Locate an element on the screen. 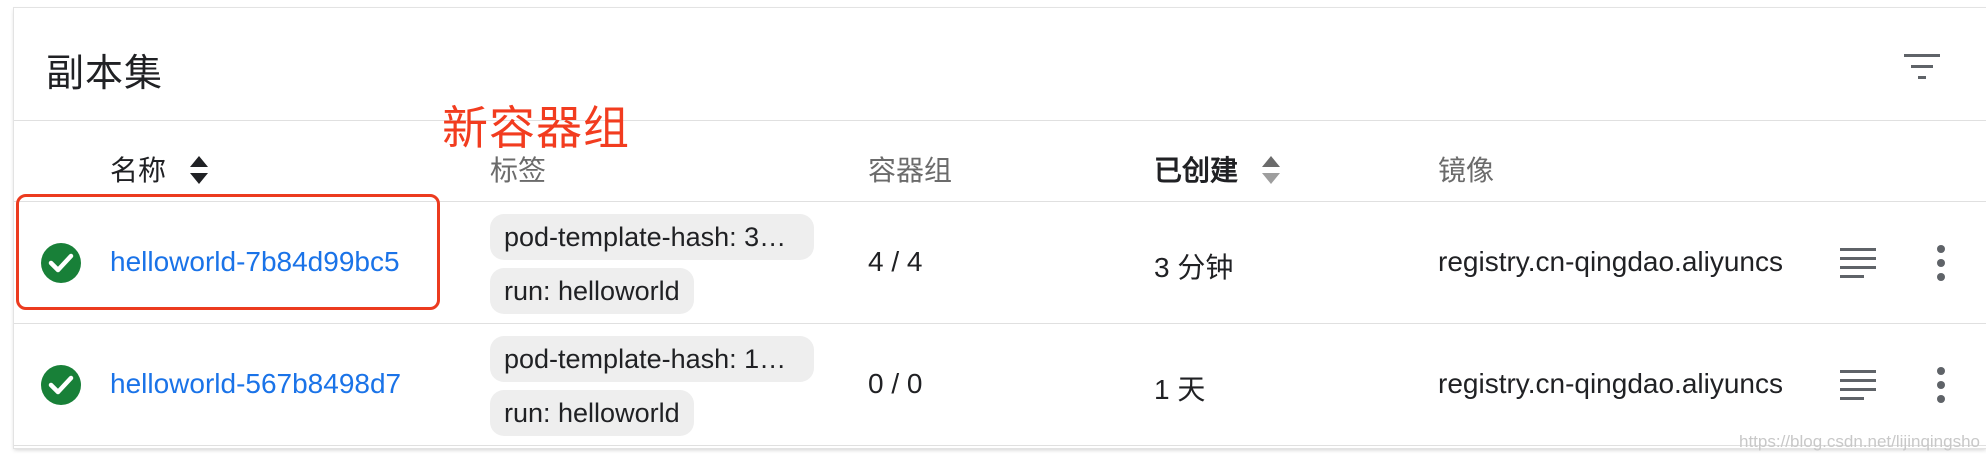 The height and width of the screenshot is (456, 1986). watermark: https://blog.csdn.net/lijinqingsho is located at coordinates (1859, 441).